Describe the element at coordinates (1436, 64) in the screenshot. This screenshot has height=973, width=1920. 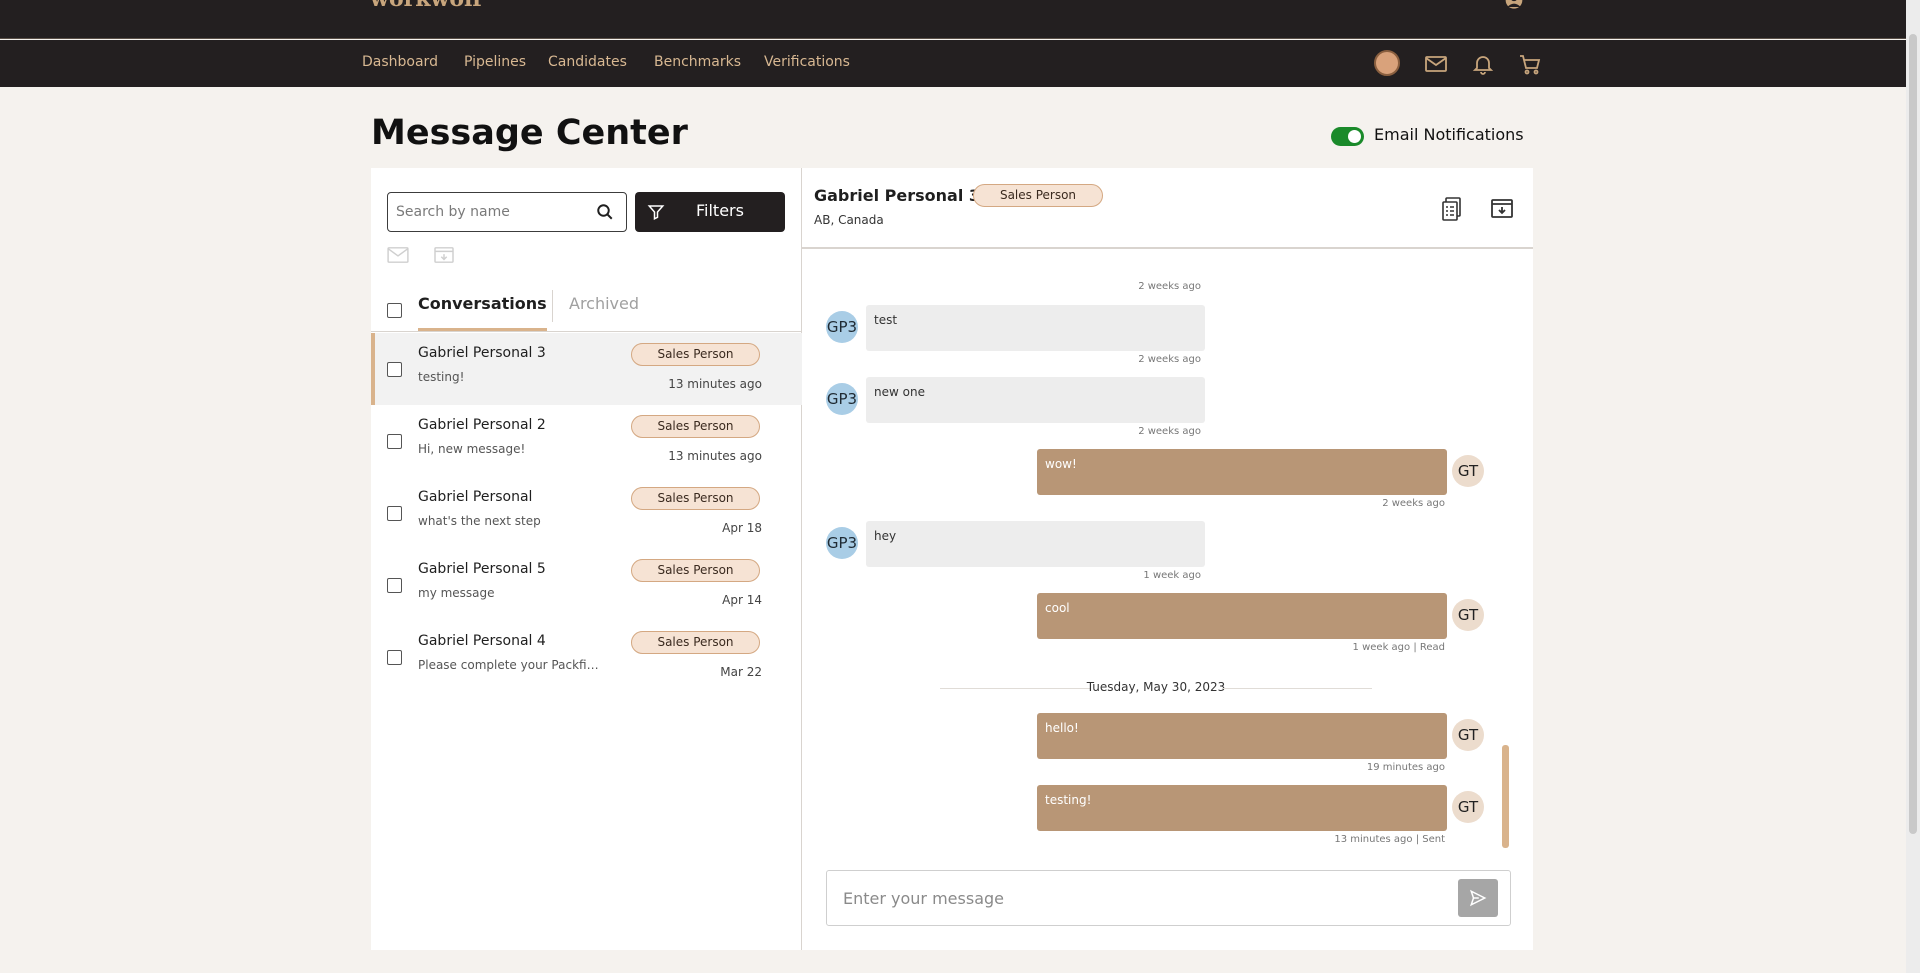
I see `mail-icon` at that location.